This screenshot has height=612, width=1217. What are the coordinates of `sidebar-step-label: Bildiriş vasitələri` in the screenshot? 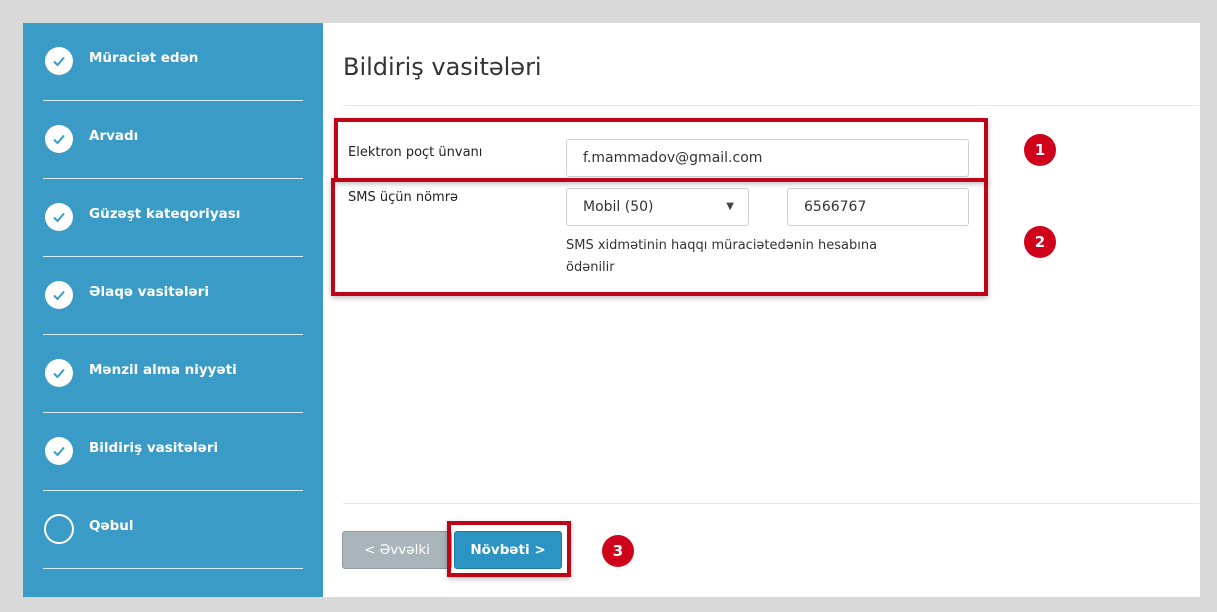 It's located at (154, 448).